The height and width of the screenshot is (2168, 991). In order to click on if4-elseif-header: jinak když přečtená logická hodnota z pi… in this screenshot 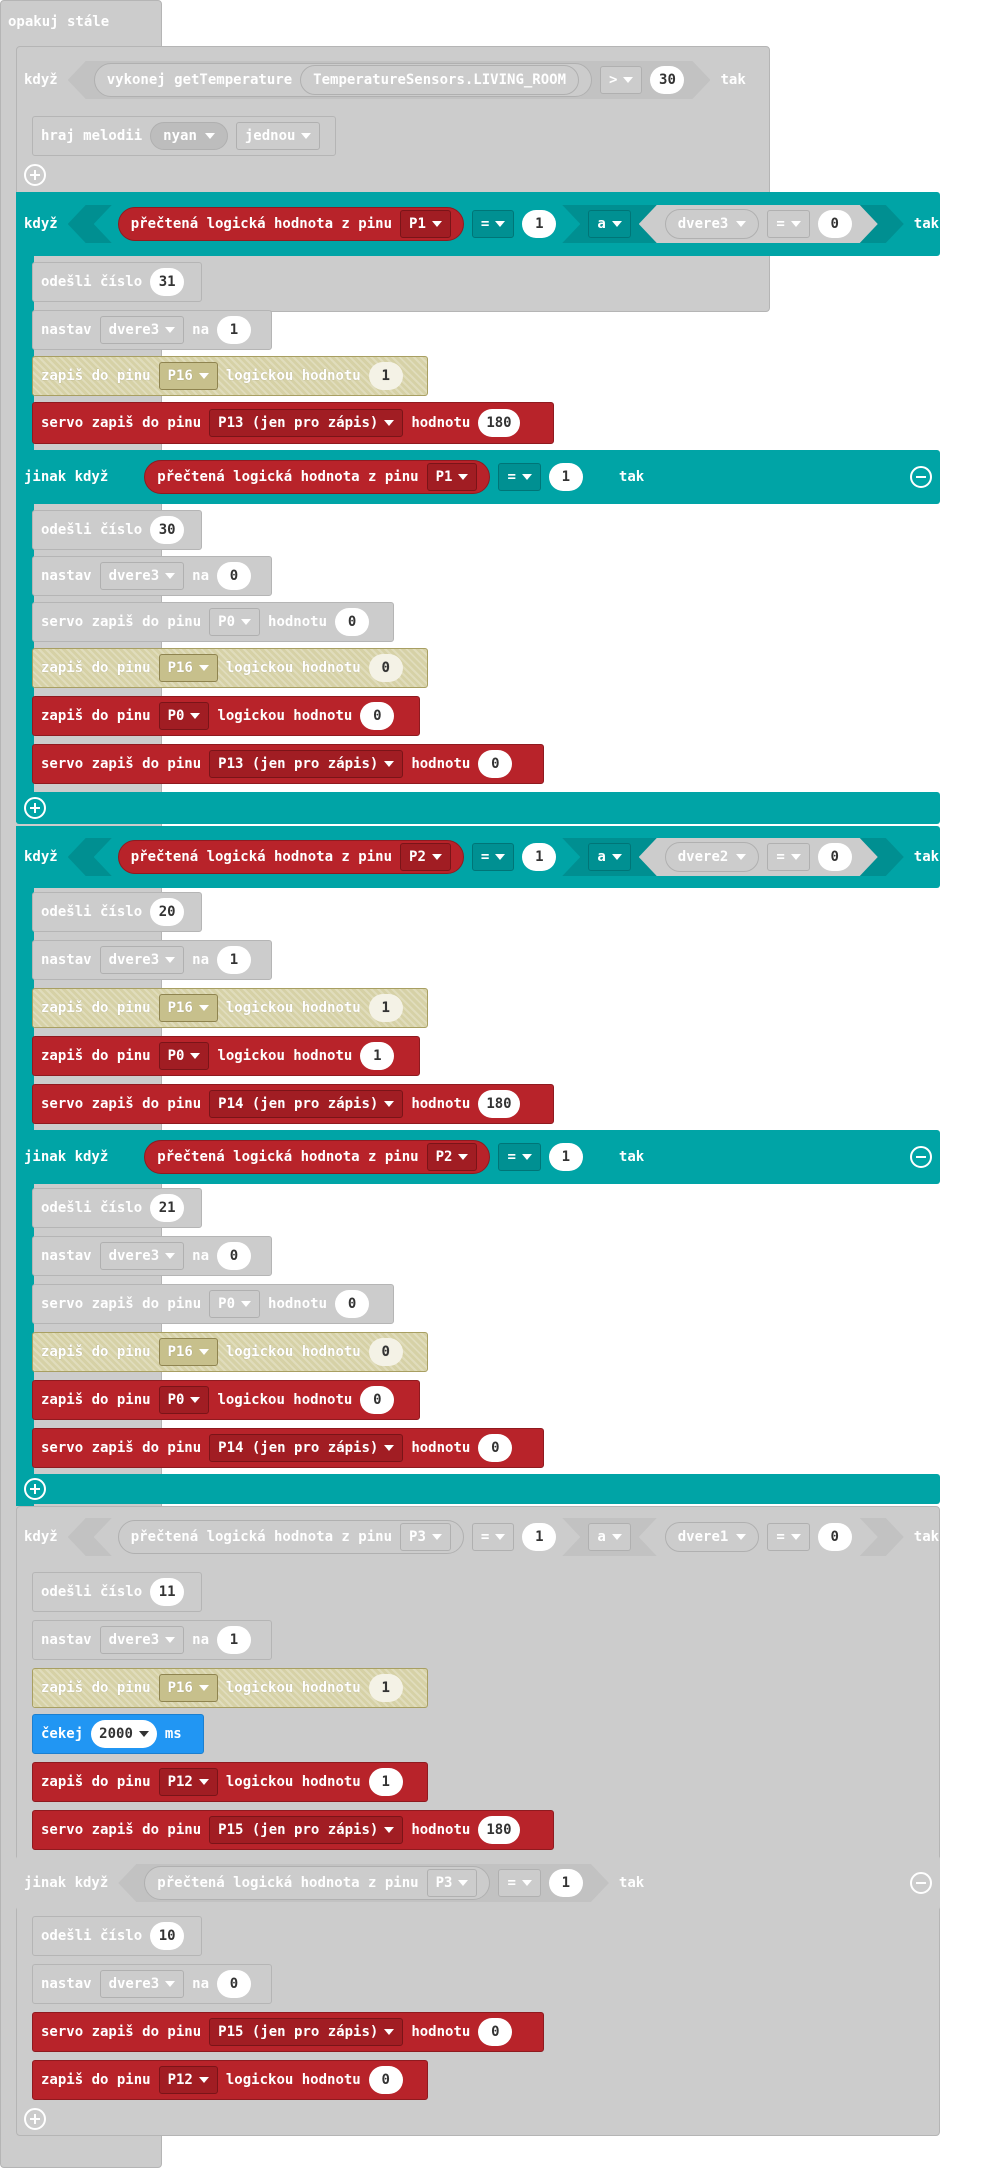, I will do `click(478, 1883)`.